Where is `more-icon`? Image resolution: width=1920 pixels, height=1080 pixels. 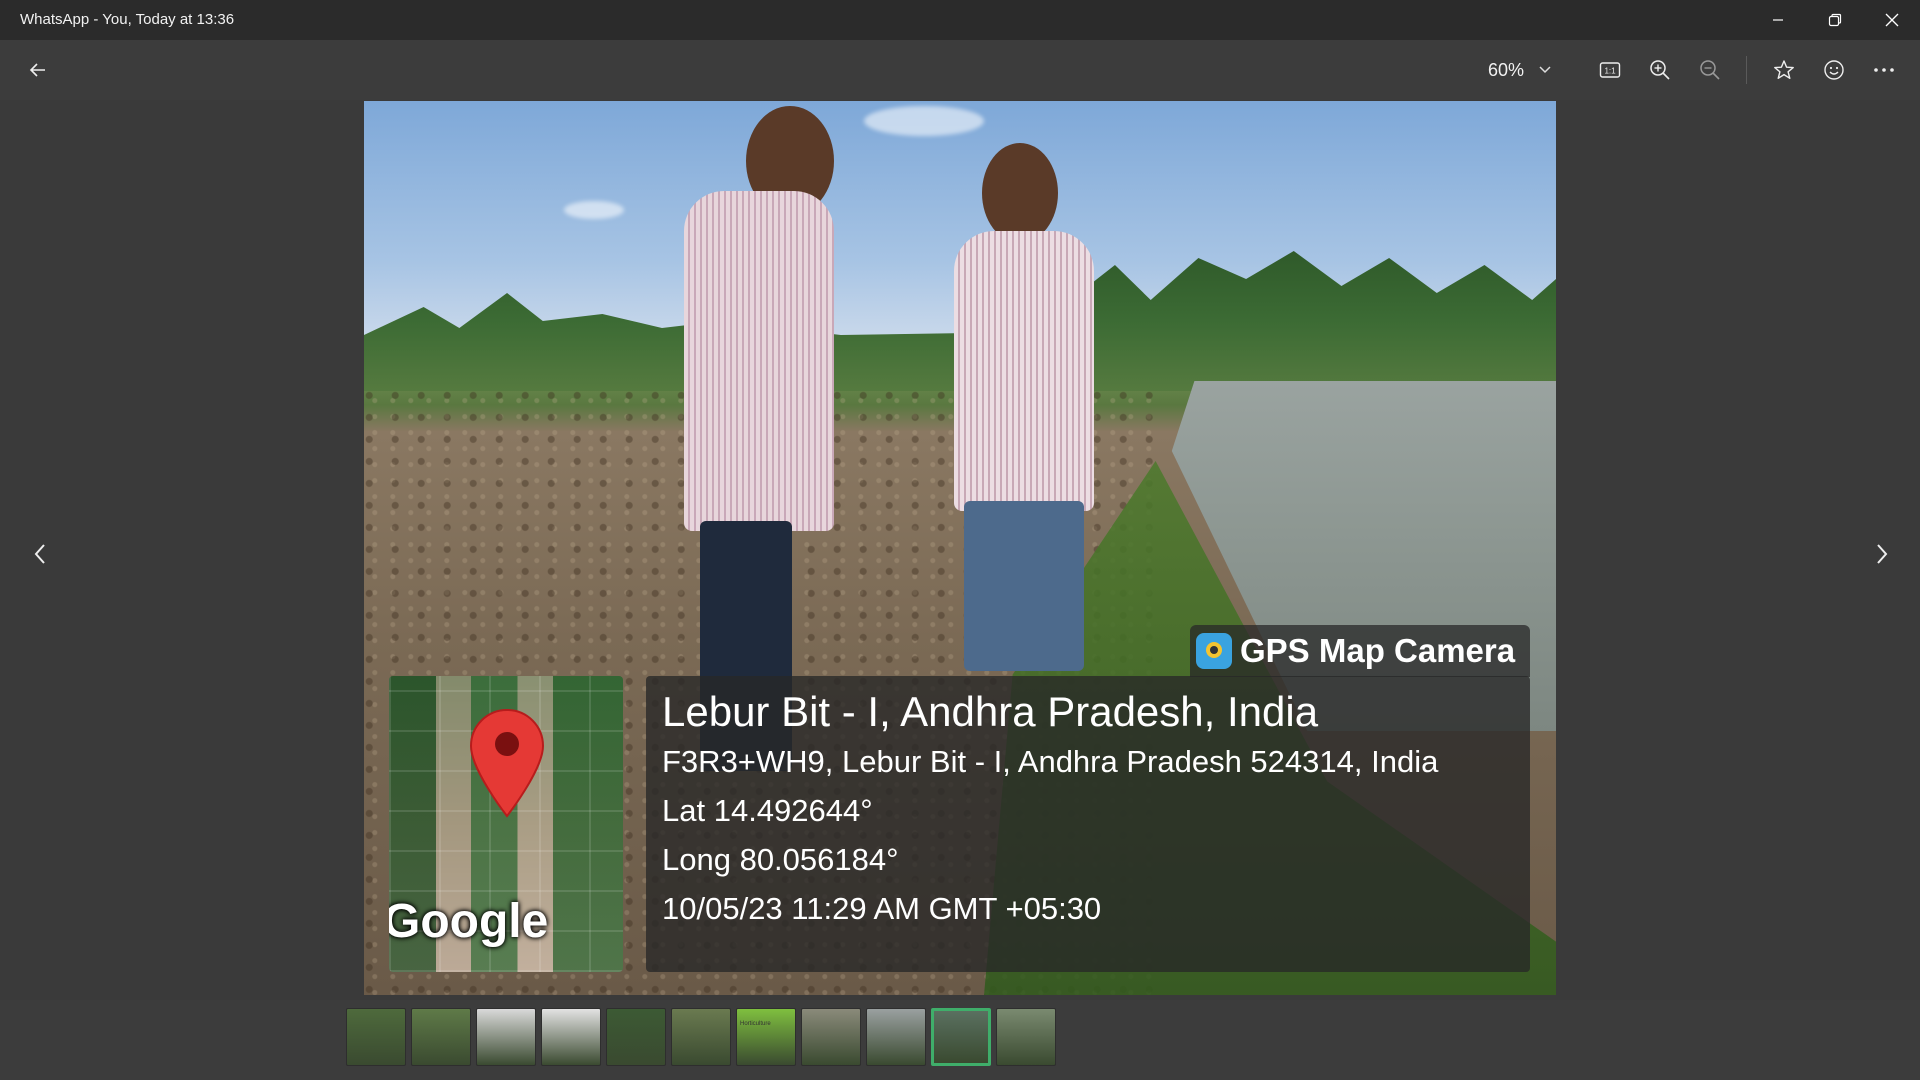 more-icon is located at coordinates (1884, 70).